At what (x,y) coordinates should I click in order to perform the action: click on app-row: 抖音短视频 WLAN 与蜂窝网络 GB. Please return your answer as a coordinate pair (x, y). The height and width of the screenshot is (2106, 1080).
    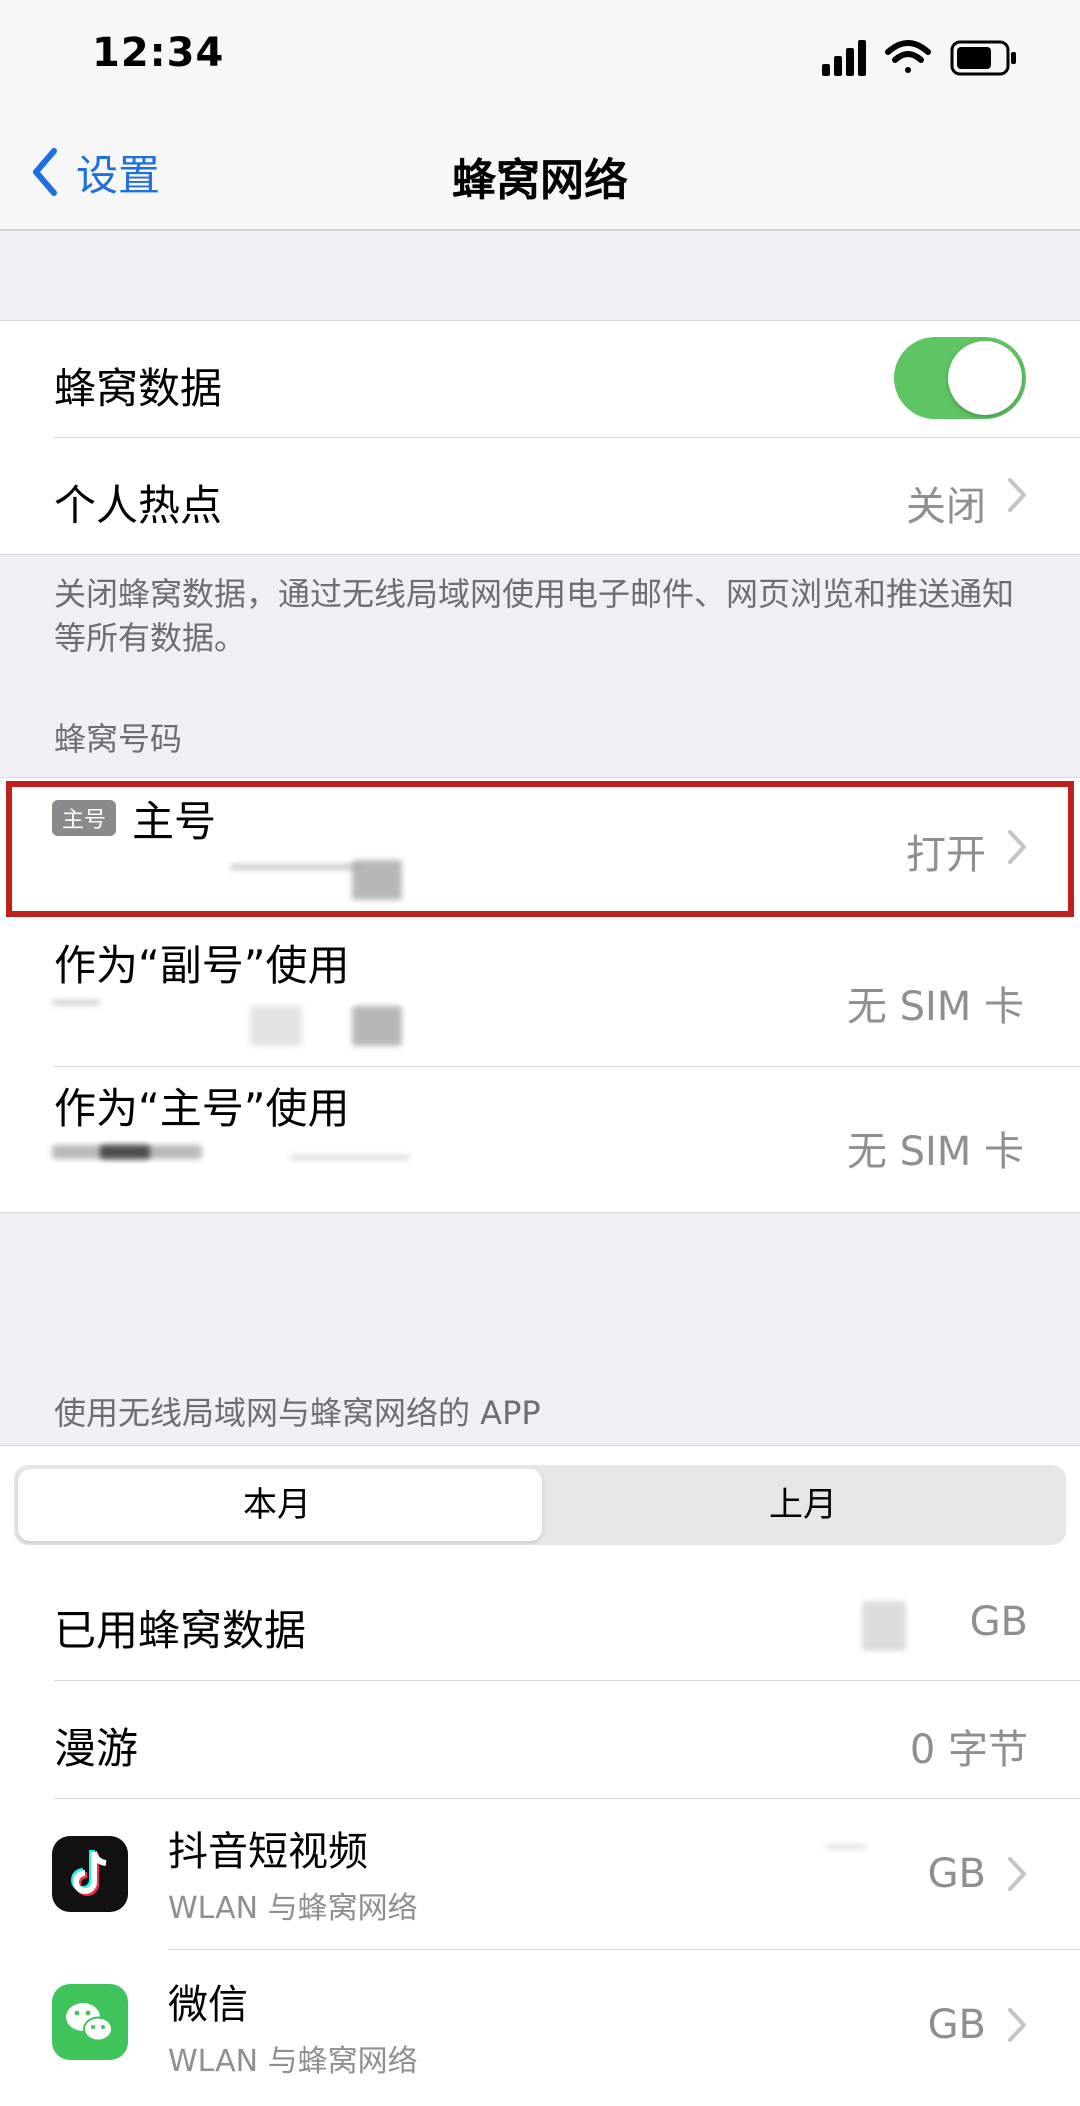
    Looking at the image, I should click on (540, 1874).